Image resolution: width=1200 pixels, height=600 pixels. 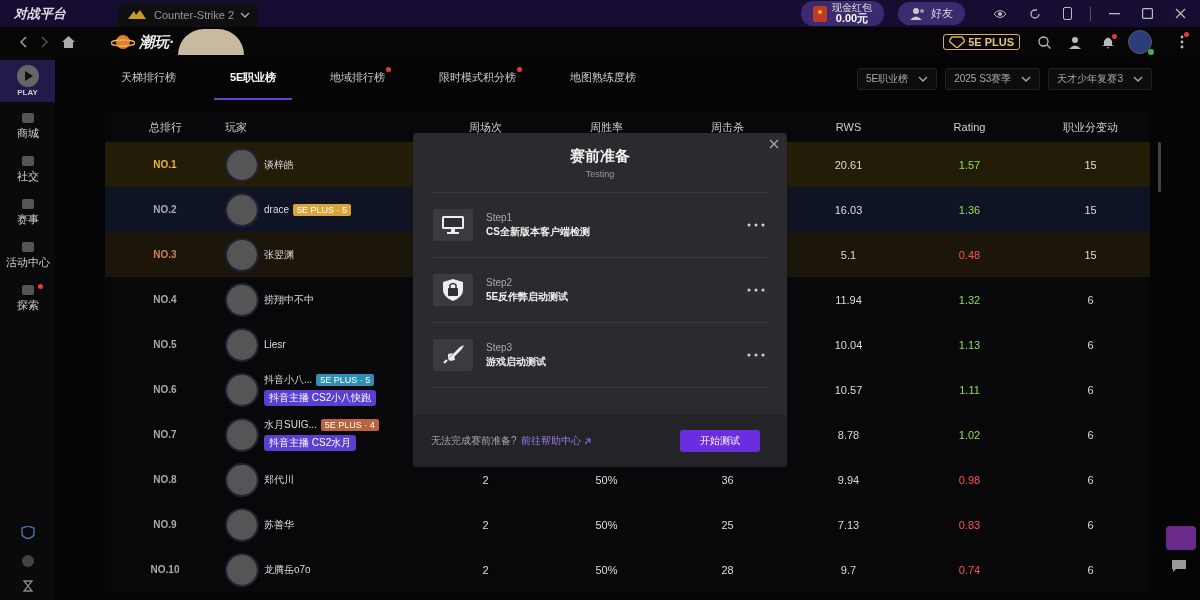 What do you see at coordinates (165, 569) in the screenshot?
I see `rank-number: NO.10` at bounding box center [165, 569].